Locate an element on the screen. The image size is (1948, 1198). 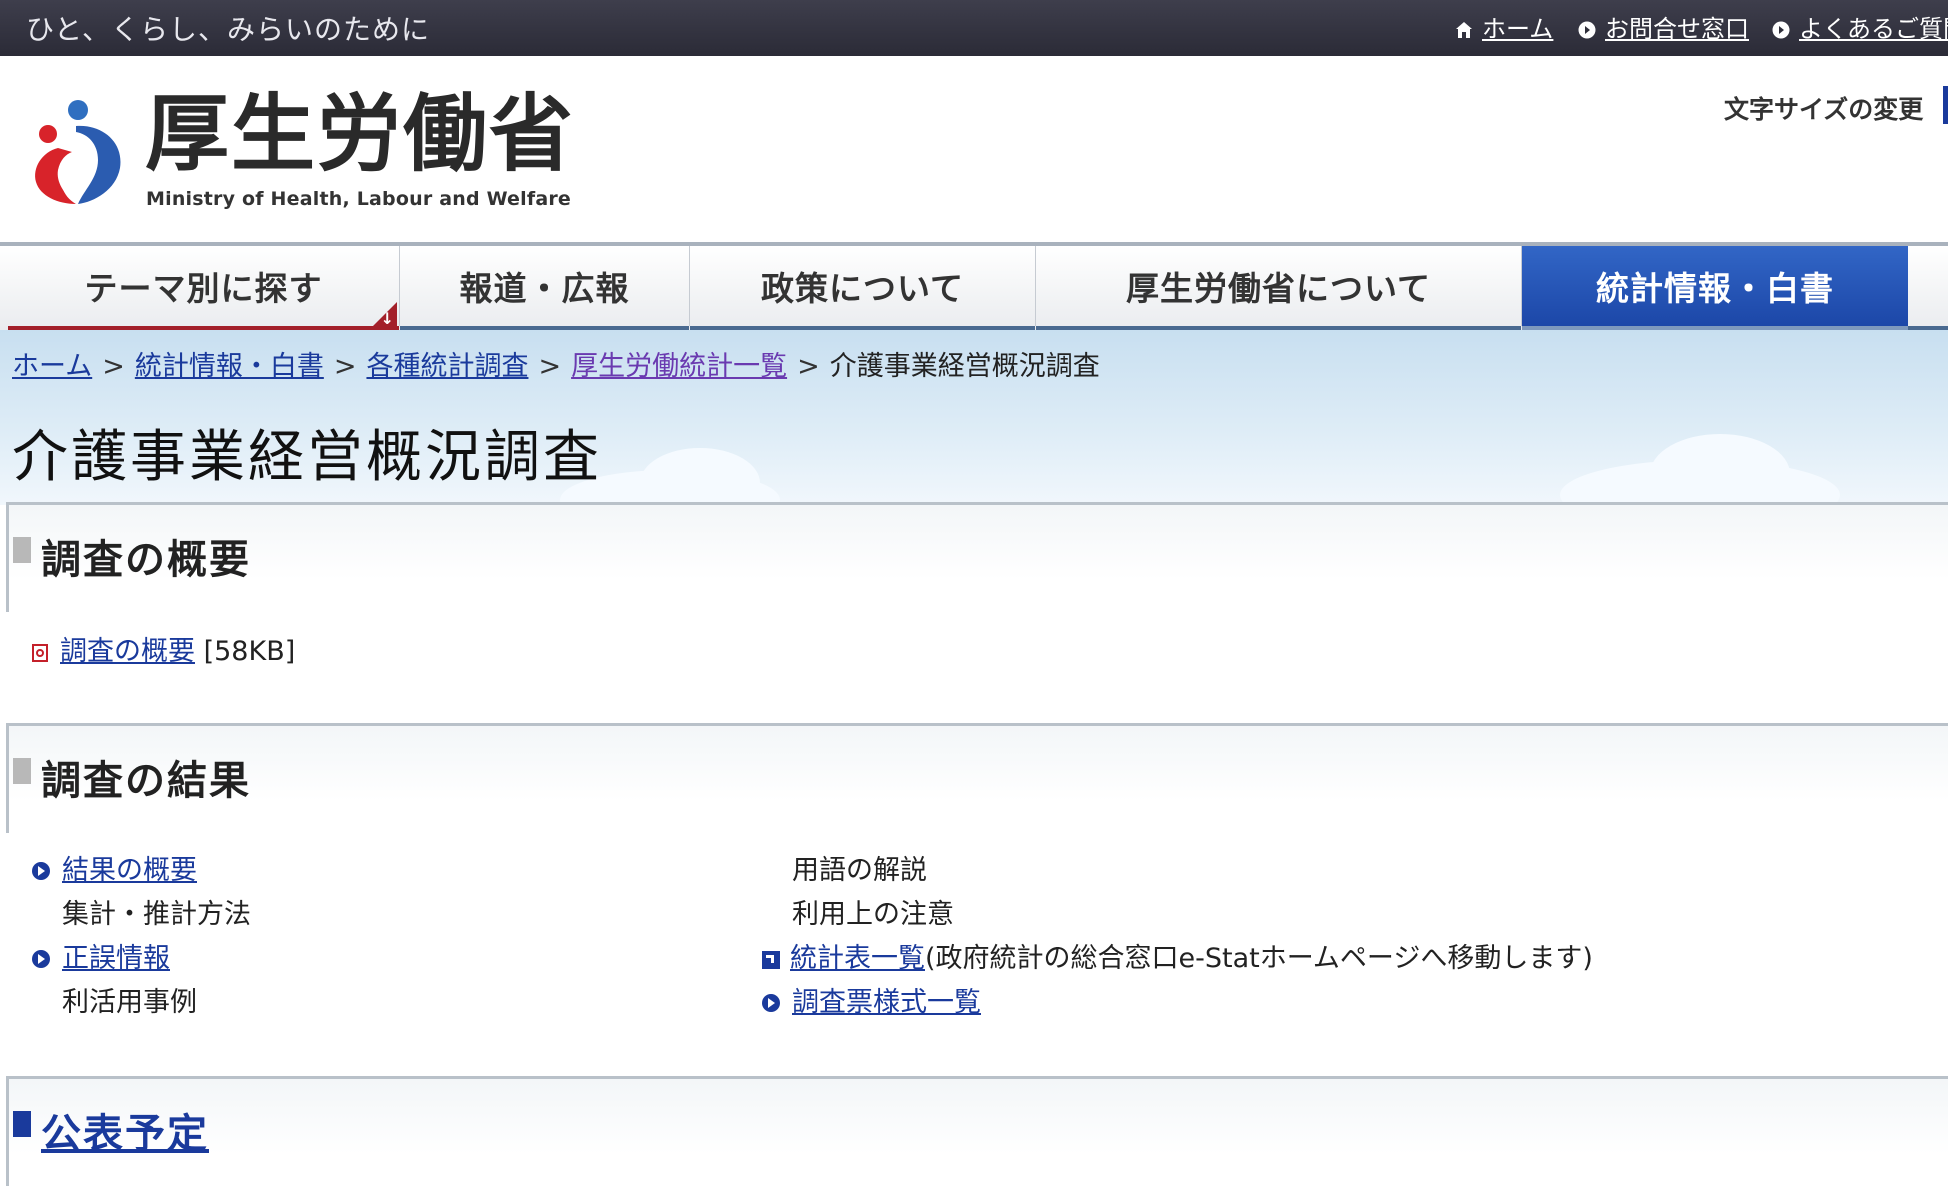
nav-item-statistics: 統計情報・白書 is located at coordinates (1715, 289).